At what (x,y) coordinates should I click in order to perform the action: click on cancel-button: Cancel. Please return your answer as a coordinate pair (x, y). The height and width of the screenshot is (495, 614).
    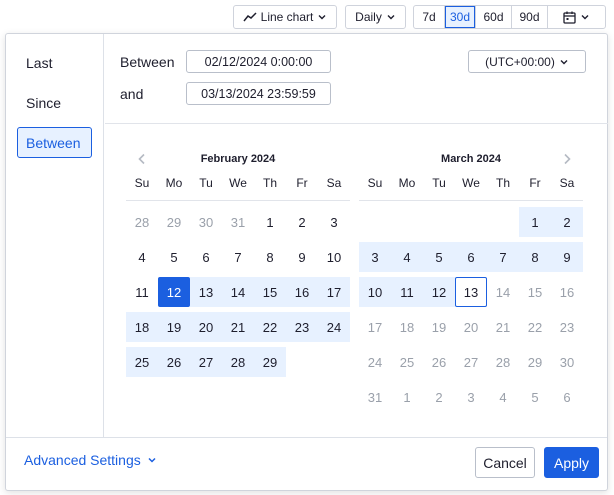
    Looking at the image, I should click on (505, 462).